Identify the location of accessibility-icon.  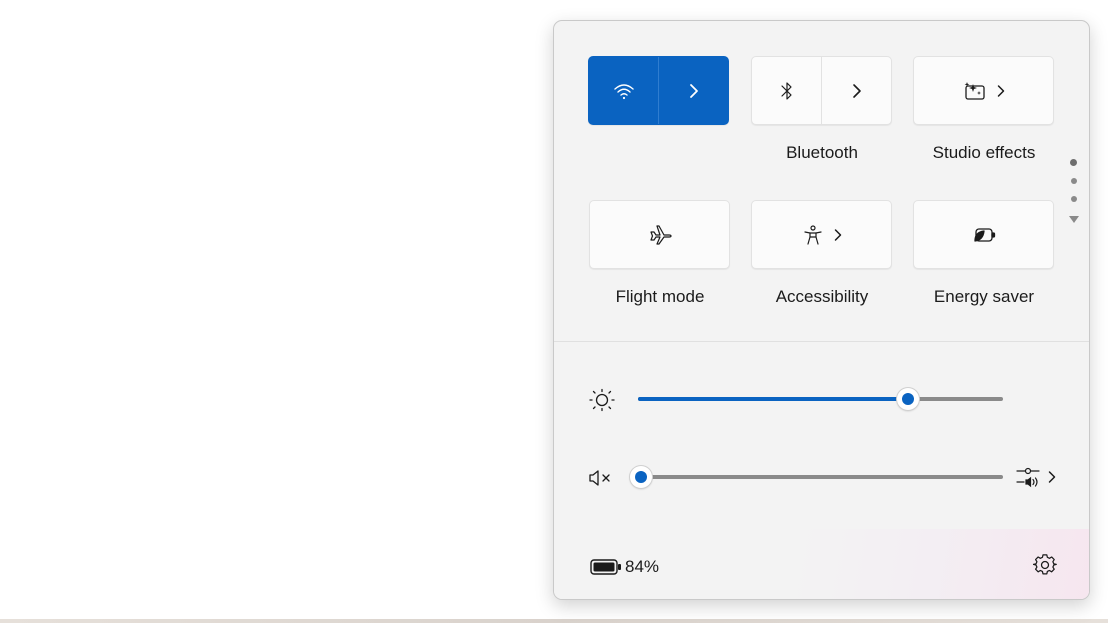
(813, 235).